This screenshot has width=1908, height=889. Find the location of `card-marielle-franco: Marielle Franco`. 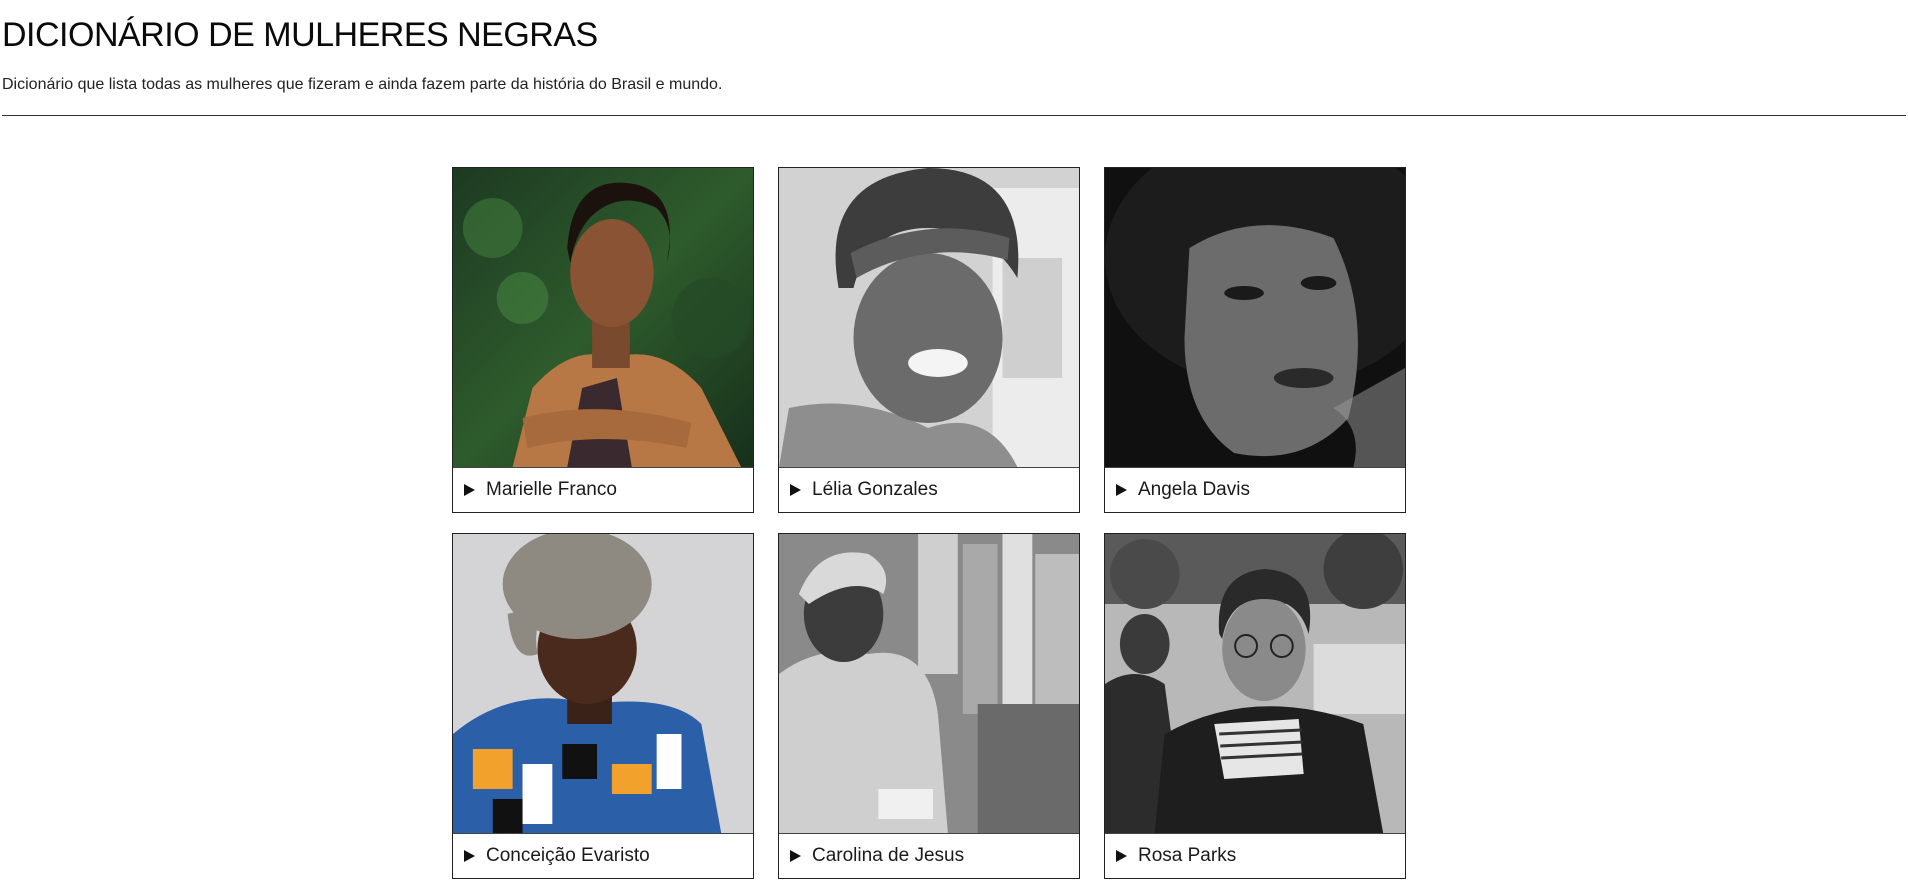

card-marielle-franco: Marielle Franco is located at coordinates (603, 340).